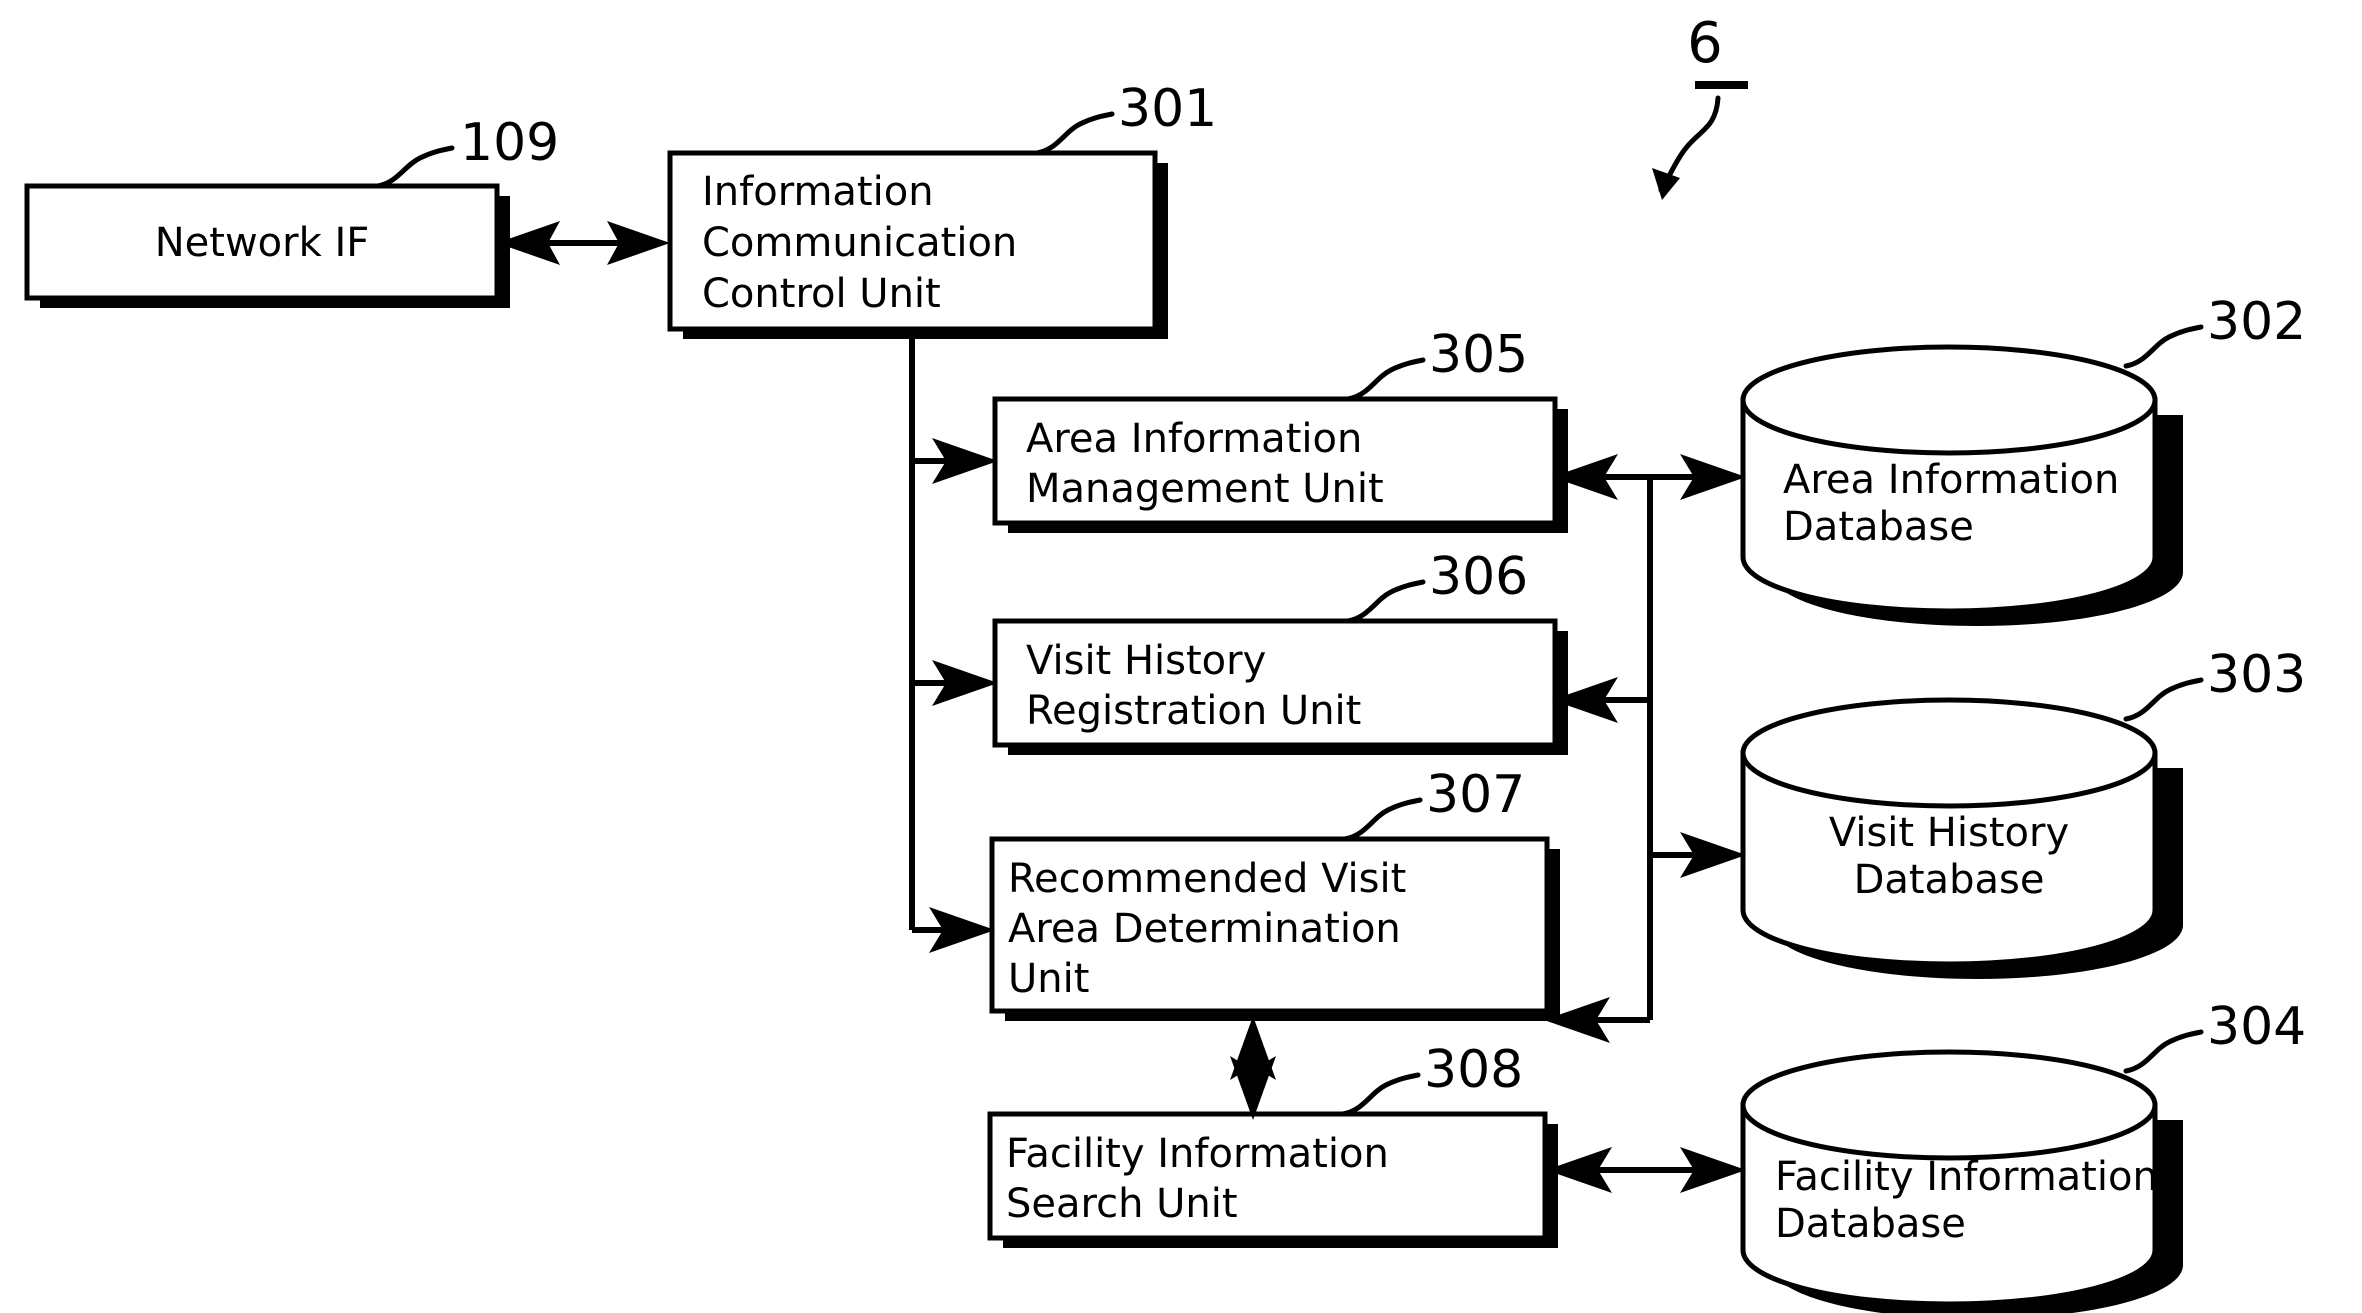  I want to click on network-if-label-line-0: Network IF, so click(262, 243).